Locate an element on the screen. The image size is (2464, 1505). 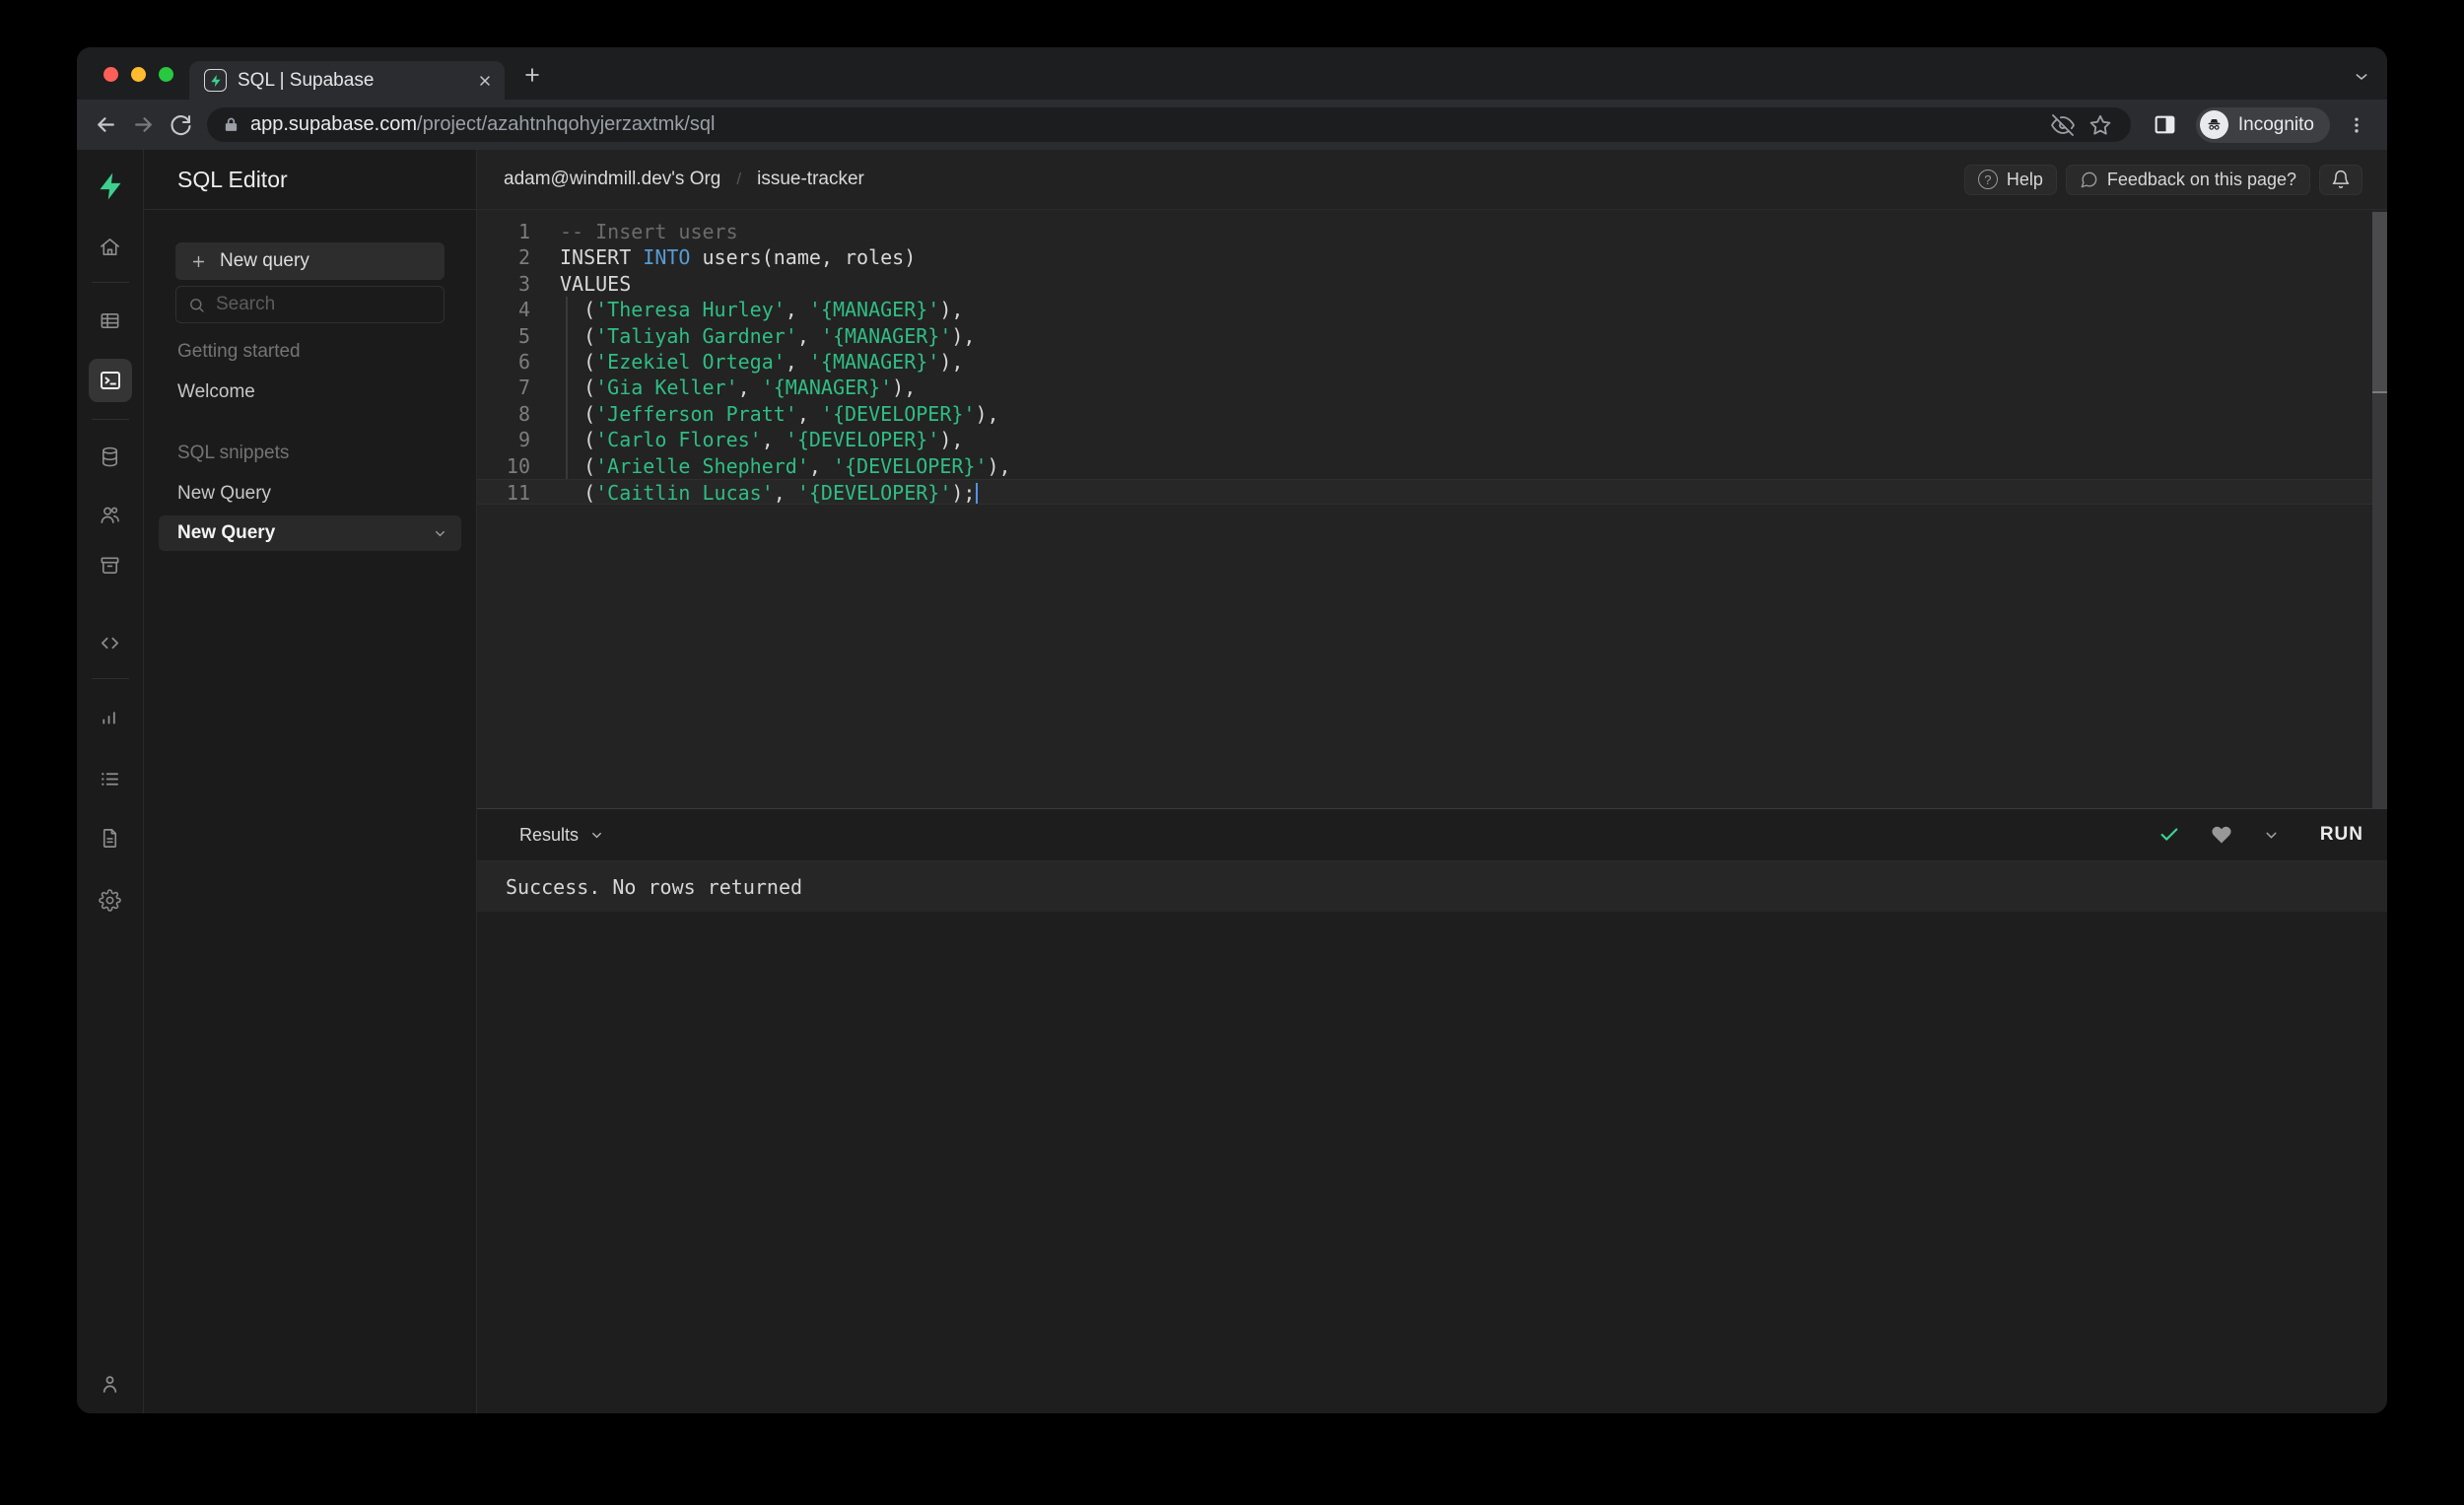
lock-icon is located at coordinates (231, 124).